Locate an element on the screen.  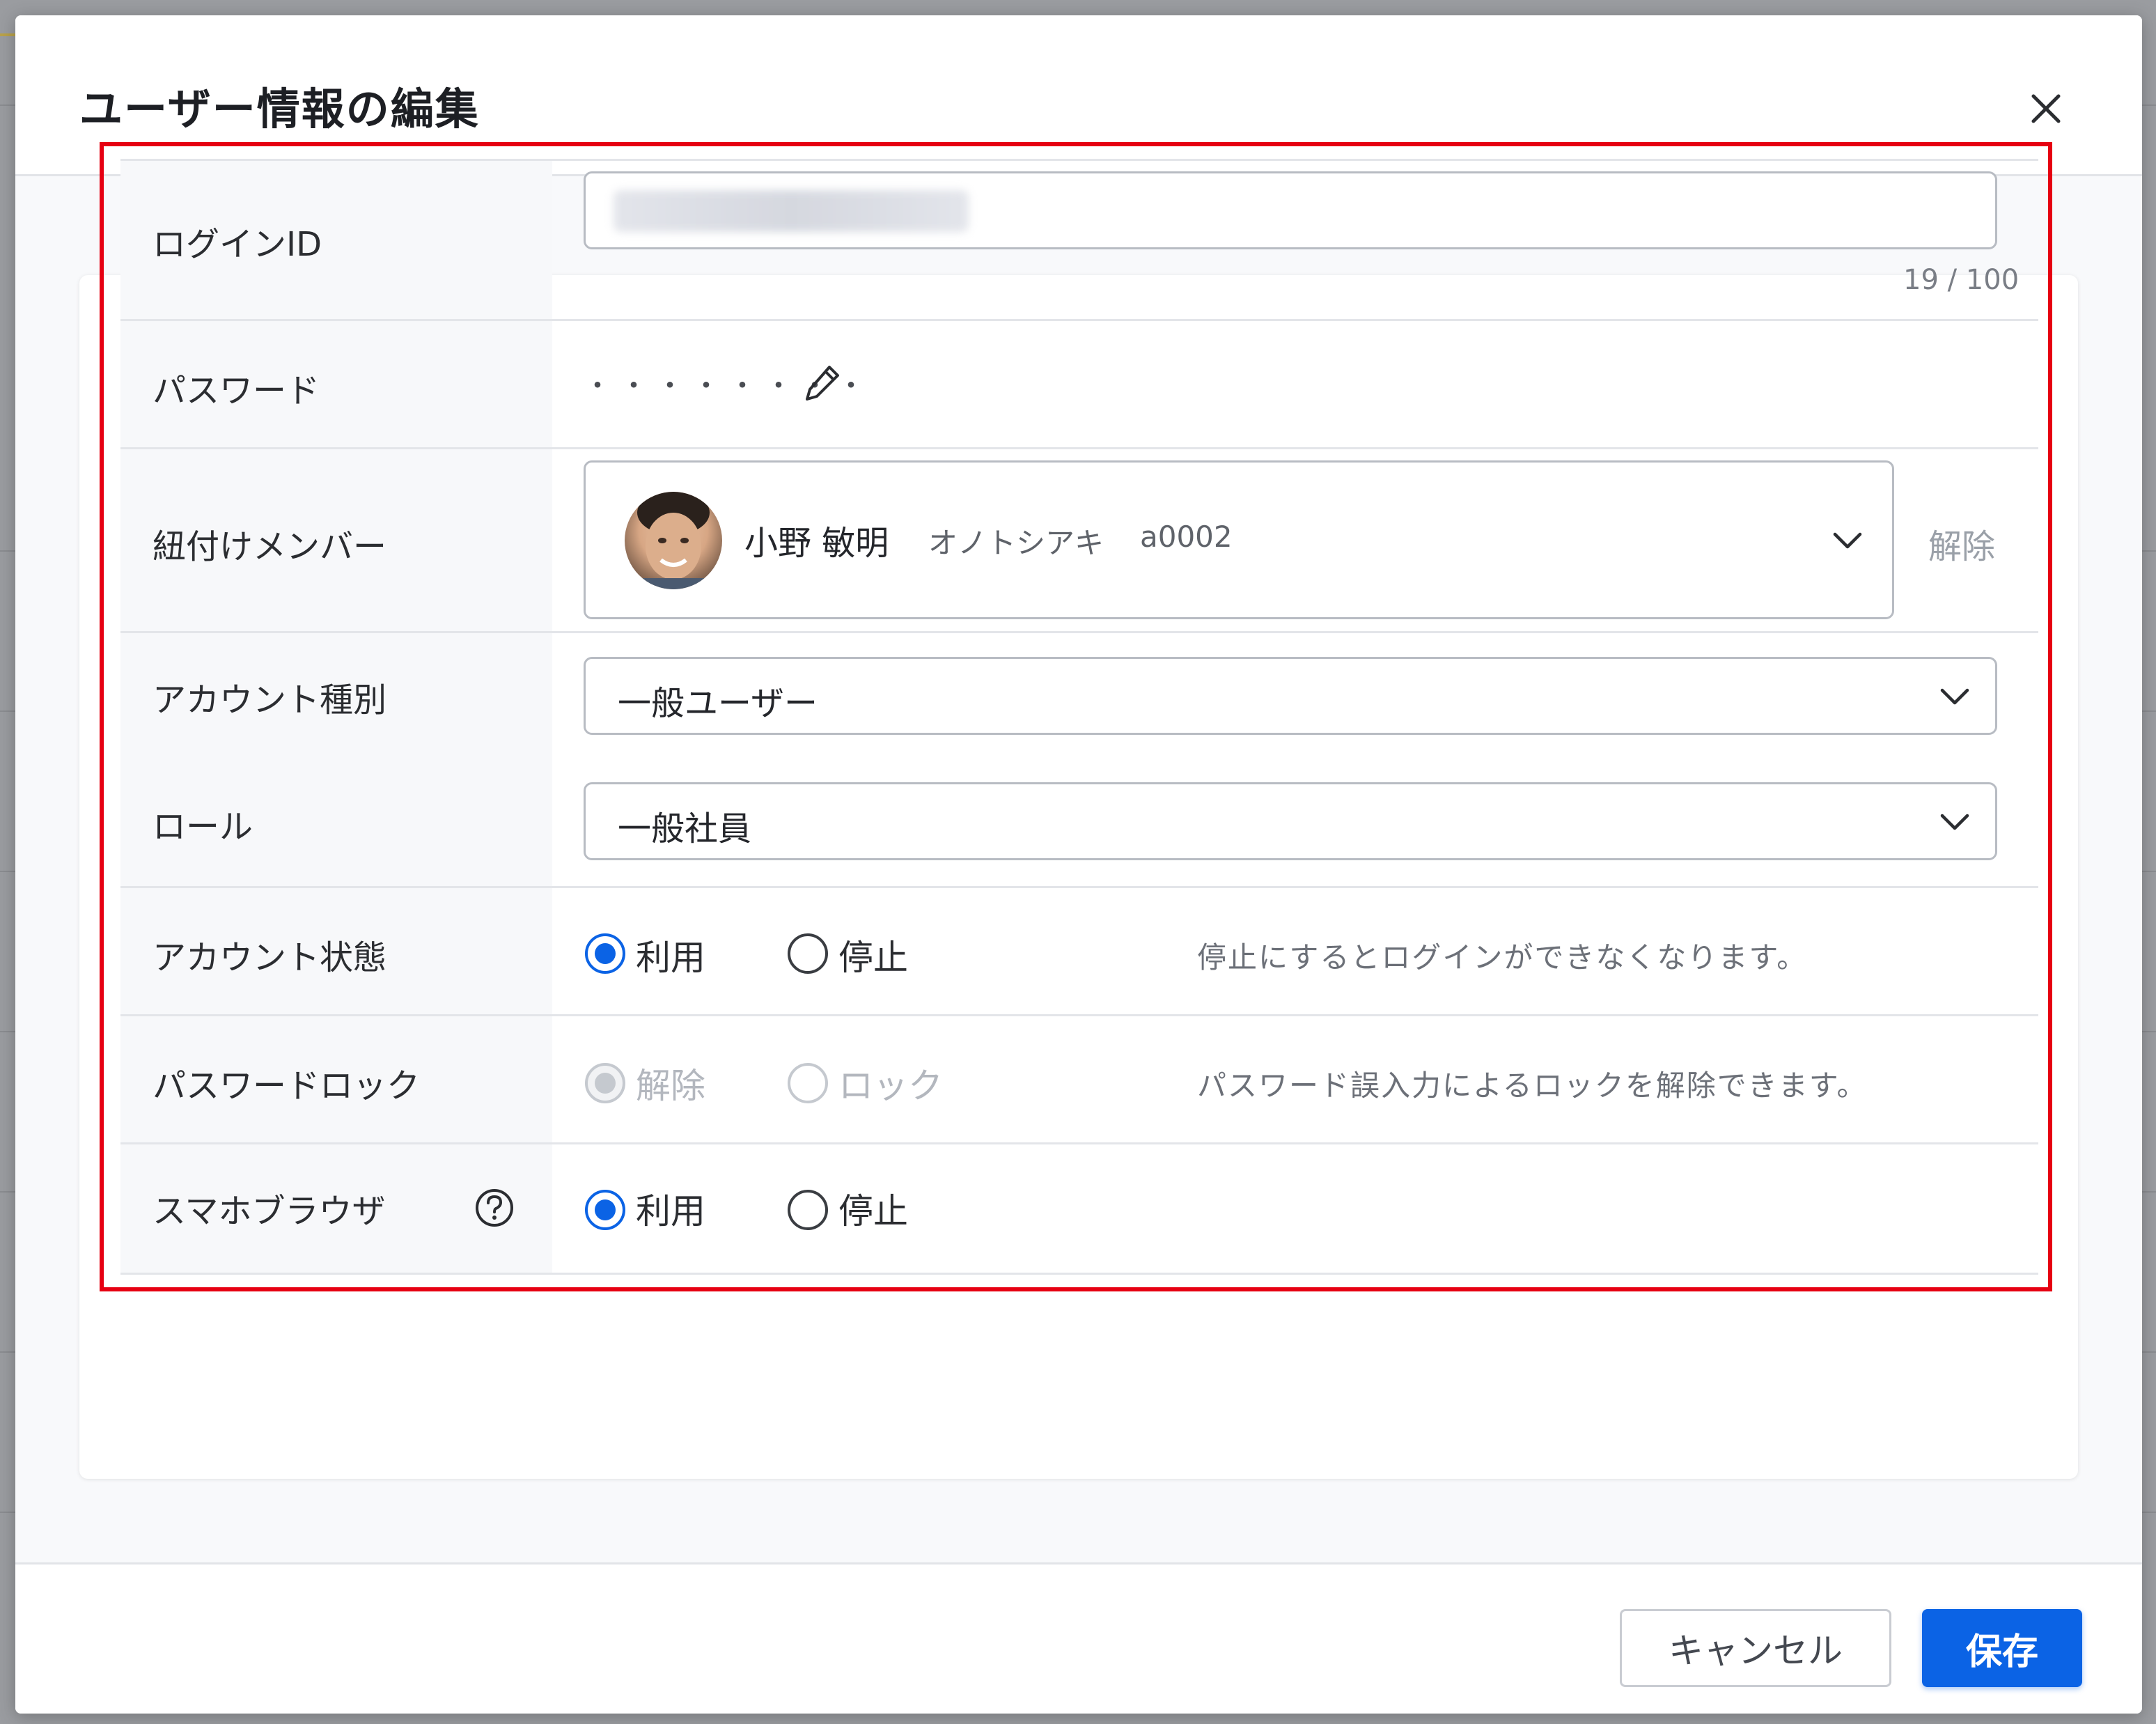
label-cell: パスワード is located at coordinates (336, 385).